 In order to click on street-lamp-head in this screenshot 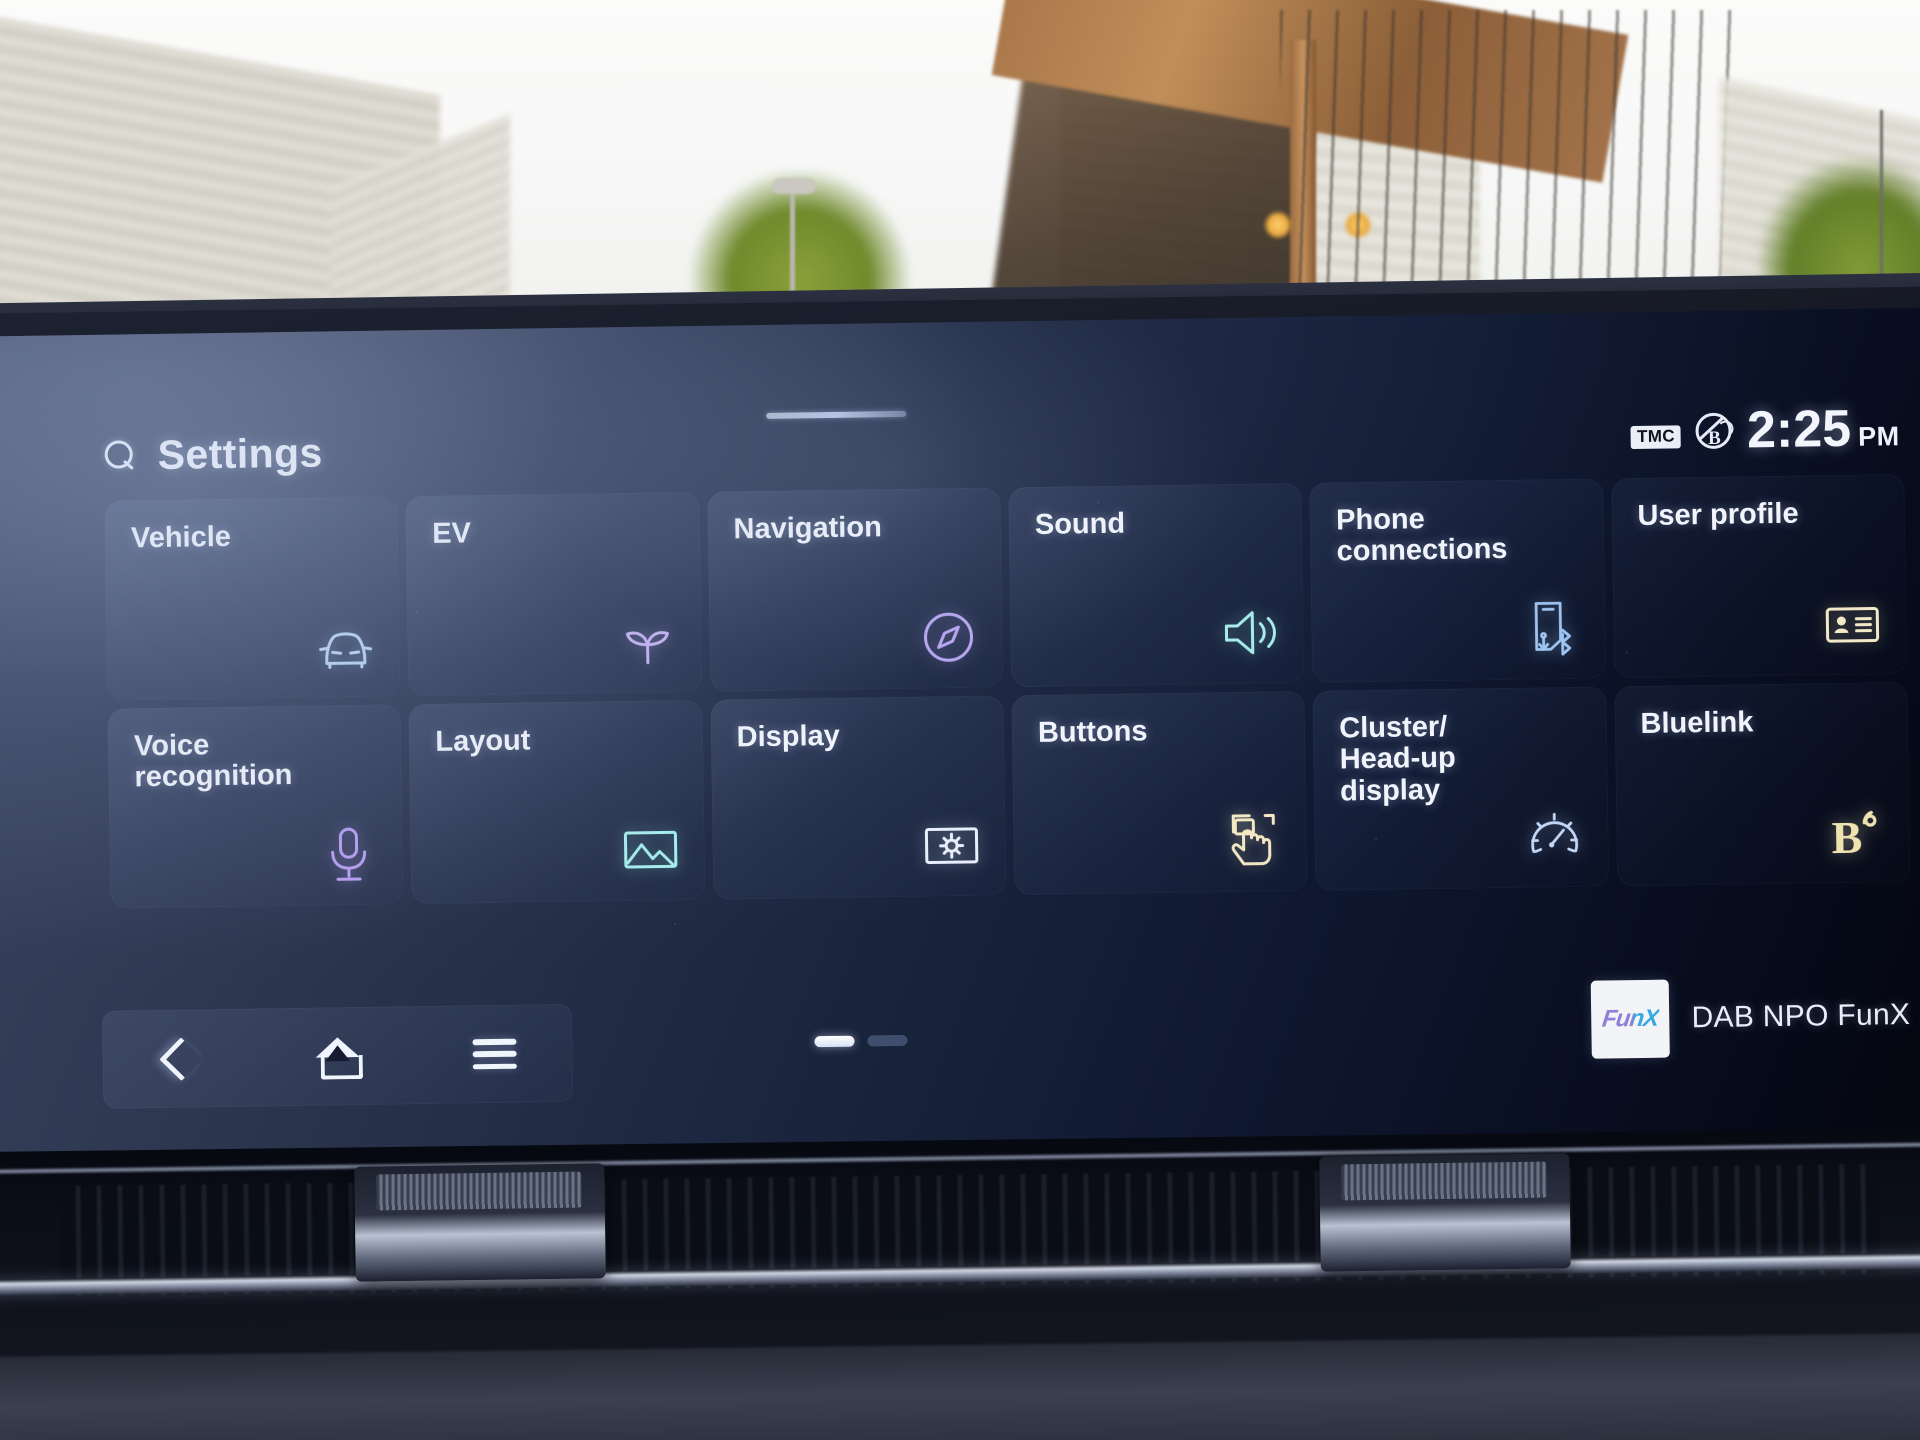, I will do `click(794, 186)`.